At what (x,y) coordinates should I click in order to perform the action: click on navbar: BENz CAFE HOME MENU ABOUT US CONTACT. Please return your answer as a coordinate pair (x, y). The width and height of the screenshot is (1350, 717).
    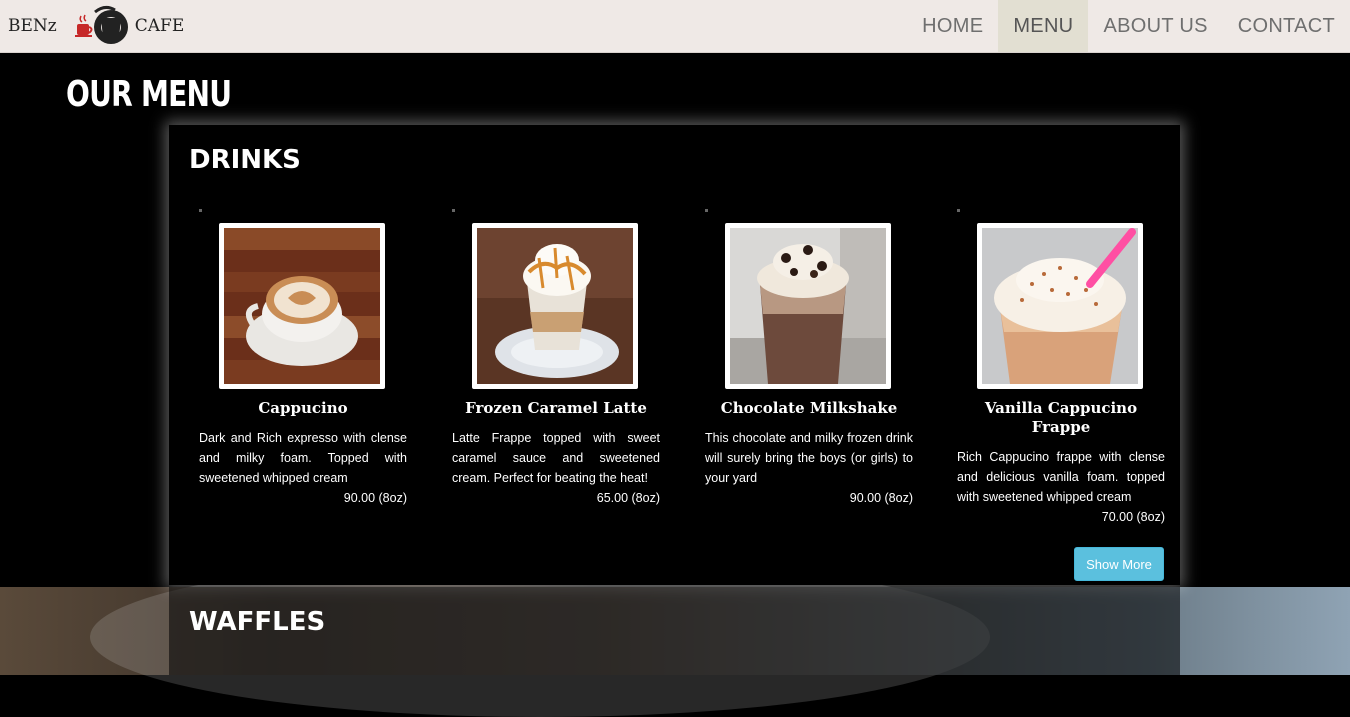
    Looking at the image, I should click on (675, 26).